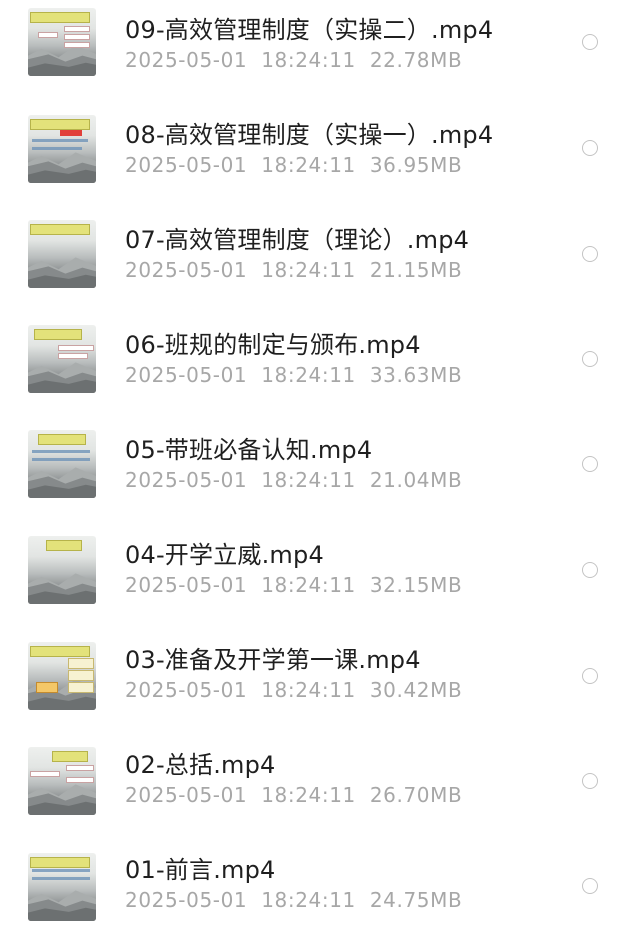  I want to click on file-size: 21.04MB, so click(416, 480).